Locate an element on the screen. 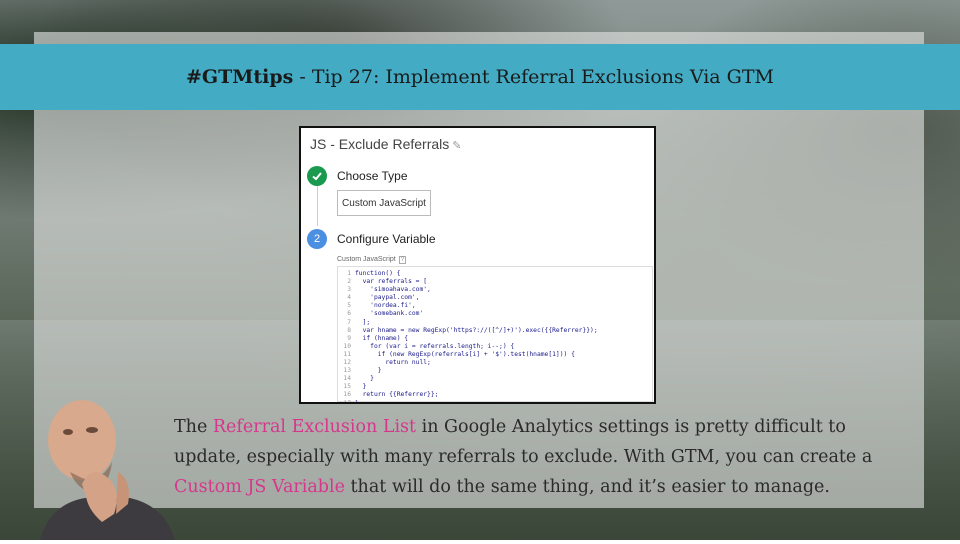 Image resolution: width=960 pixels, height=544 pixels. code-line-number: 13 is located at coordinates (347, 371).